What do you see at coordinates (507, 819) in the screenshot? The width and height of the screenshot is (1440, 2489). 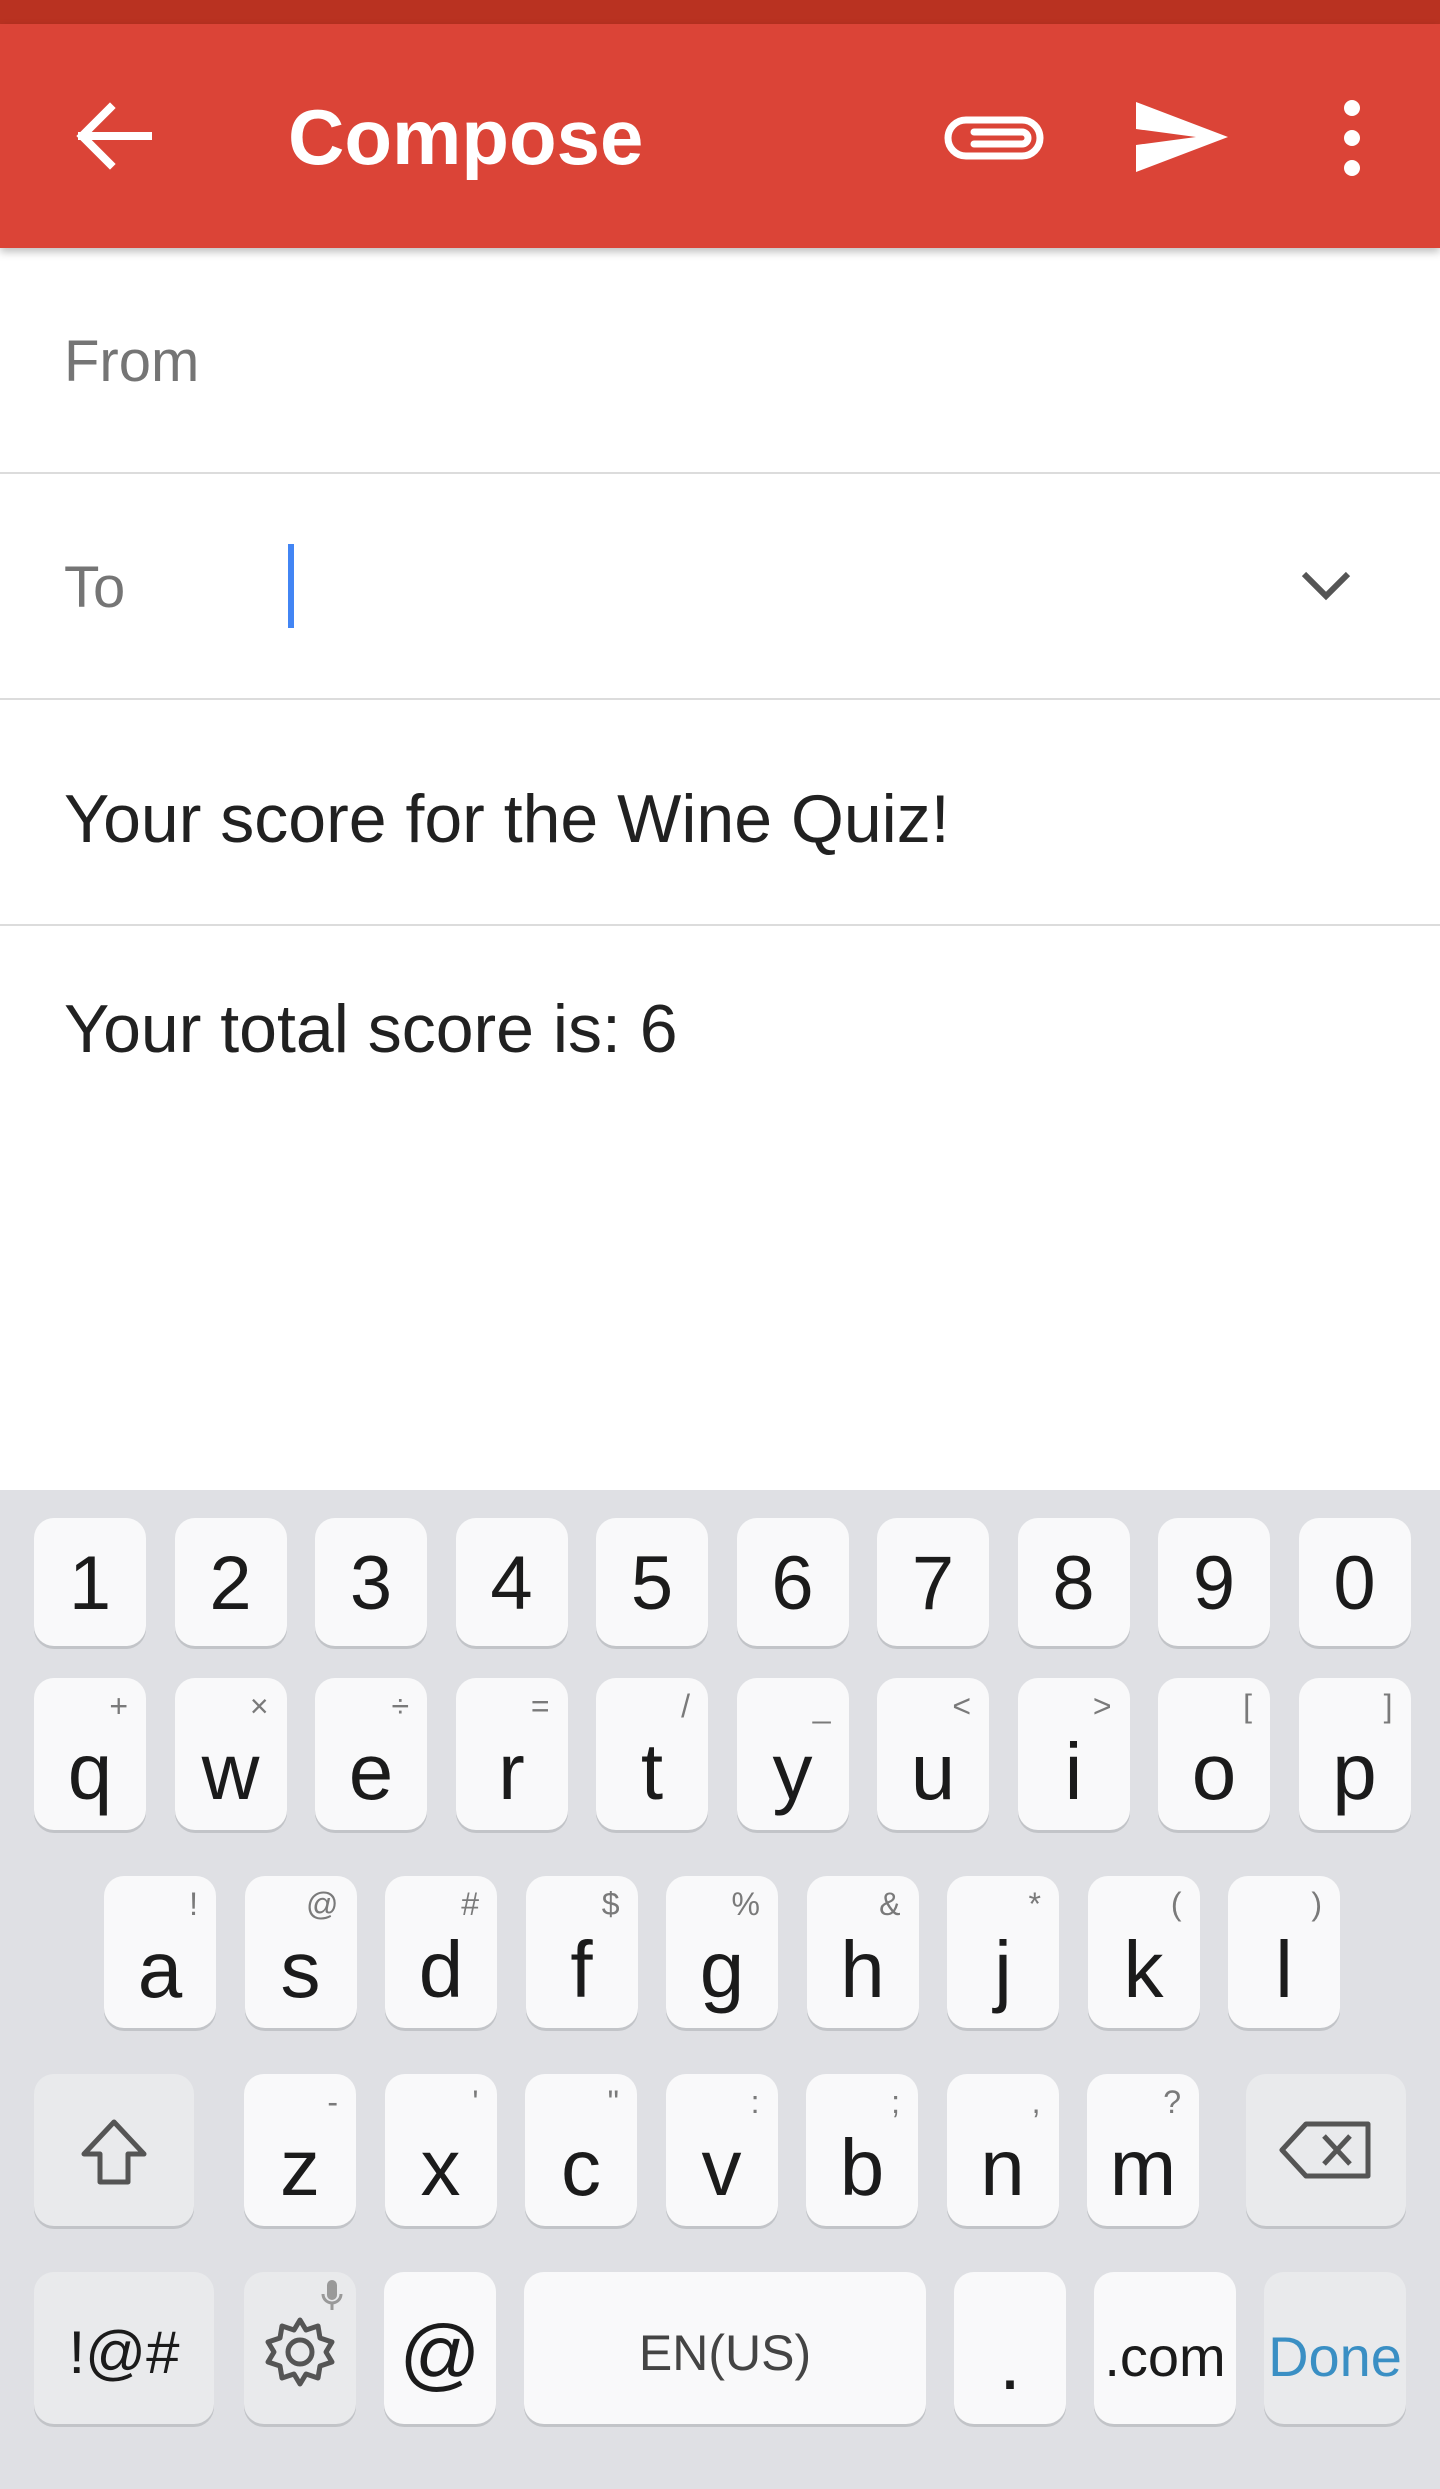 I see `subject-field: Your score for the Wine Quiz!` at bounding box center [507, 819].